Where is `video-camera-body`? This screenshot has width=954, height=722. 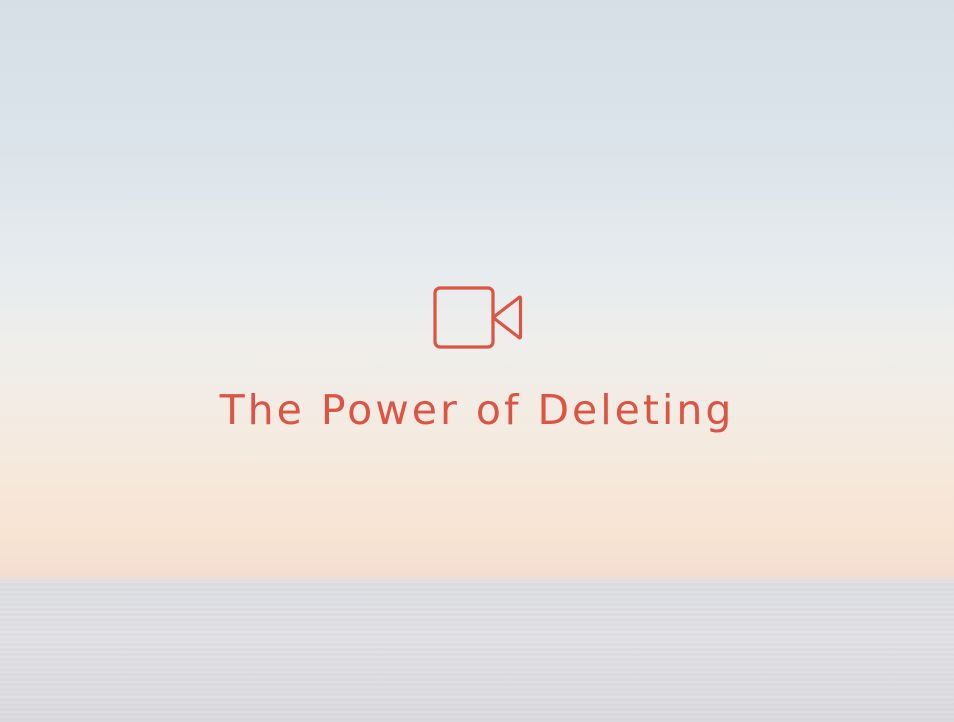
video-camera-body is located at coordinates (464, 317).